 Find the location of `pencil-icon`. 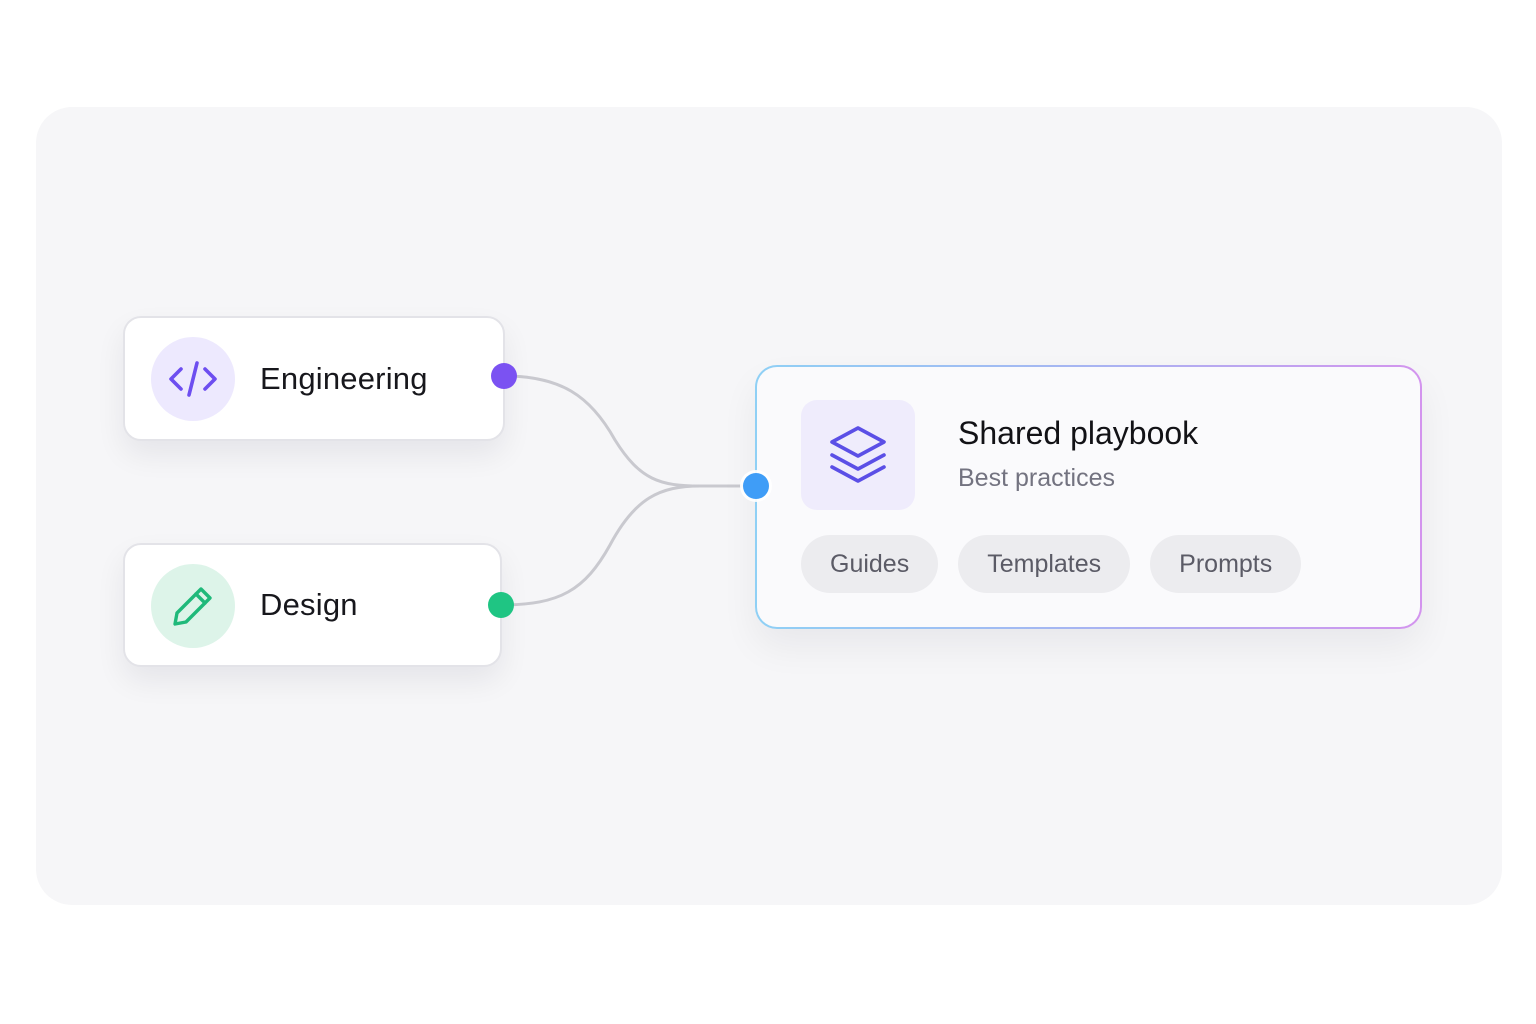

pencil-icon is located at coordinates (193, 606).